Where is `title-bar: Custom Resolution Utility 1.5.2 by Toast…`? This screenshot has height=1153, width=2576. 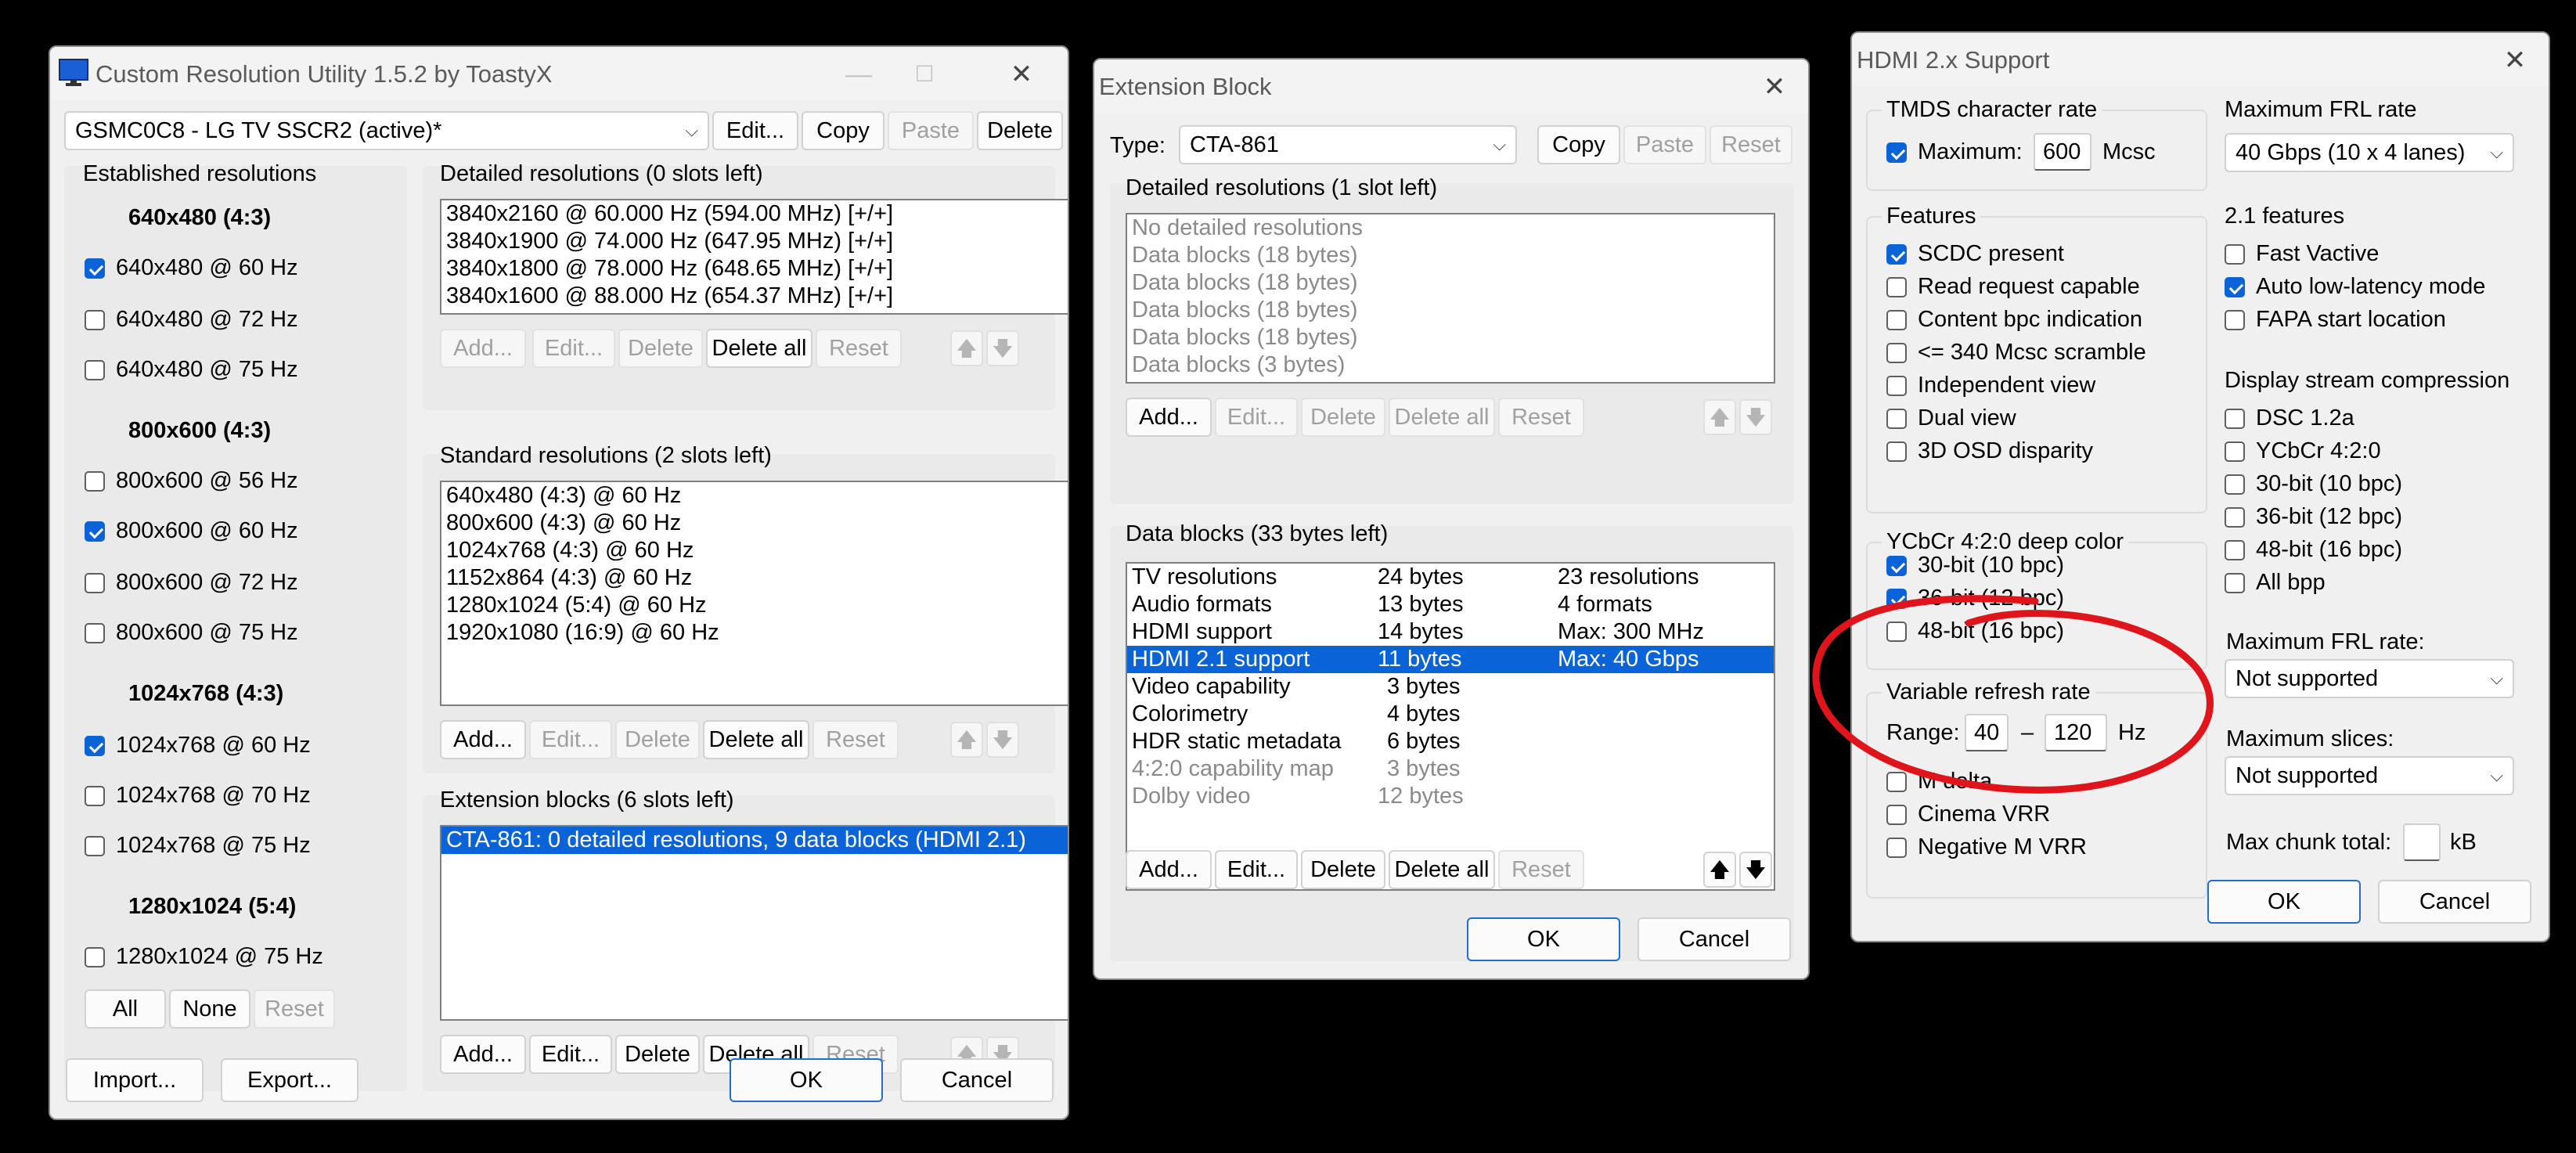 title-bar: Custom Resolution Utility 1.5.2 by Toast… is located at coordinates (559, 73).